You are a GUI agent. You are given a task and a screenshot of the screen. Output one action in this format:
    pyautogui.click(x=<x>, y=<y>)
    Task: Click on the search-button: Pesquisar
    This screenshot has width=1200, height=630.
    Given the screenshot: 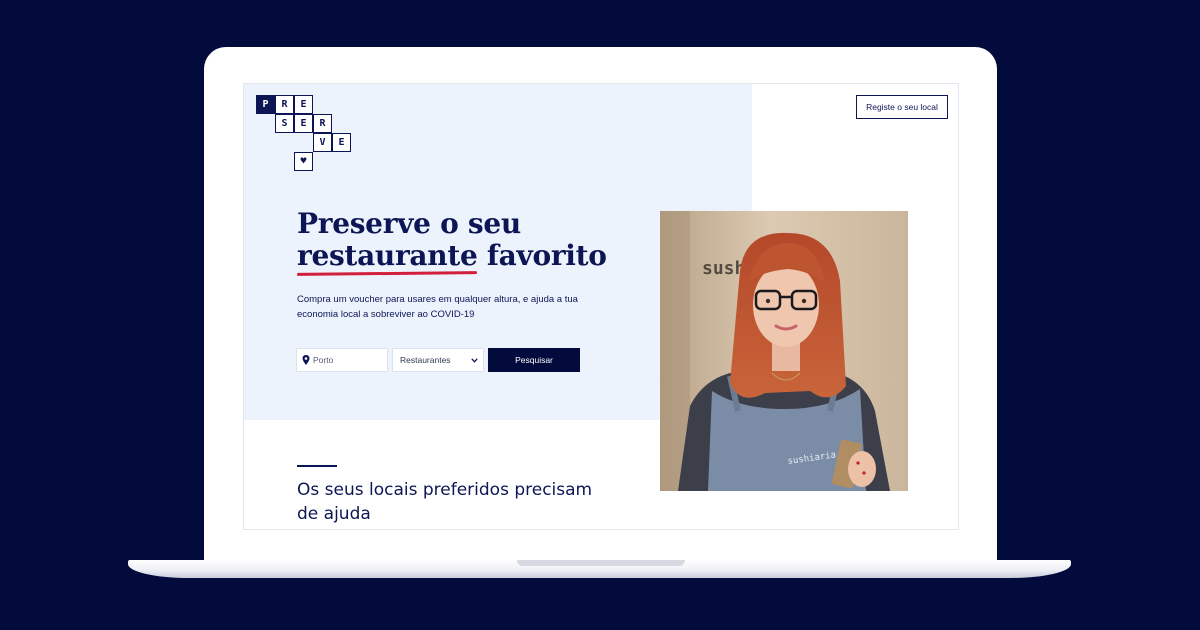 What is the action you would take?
    pyautogui.click(x=534, y=360)
    